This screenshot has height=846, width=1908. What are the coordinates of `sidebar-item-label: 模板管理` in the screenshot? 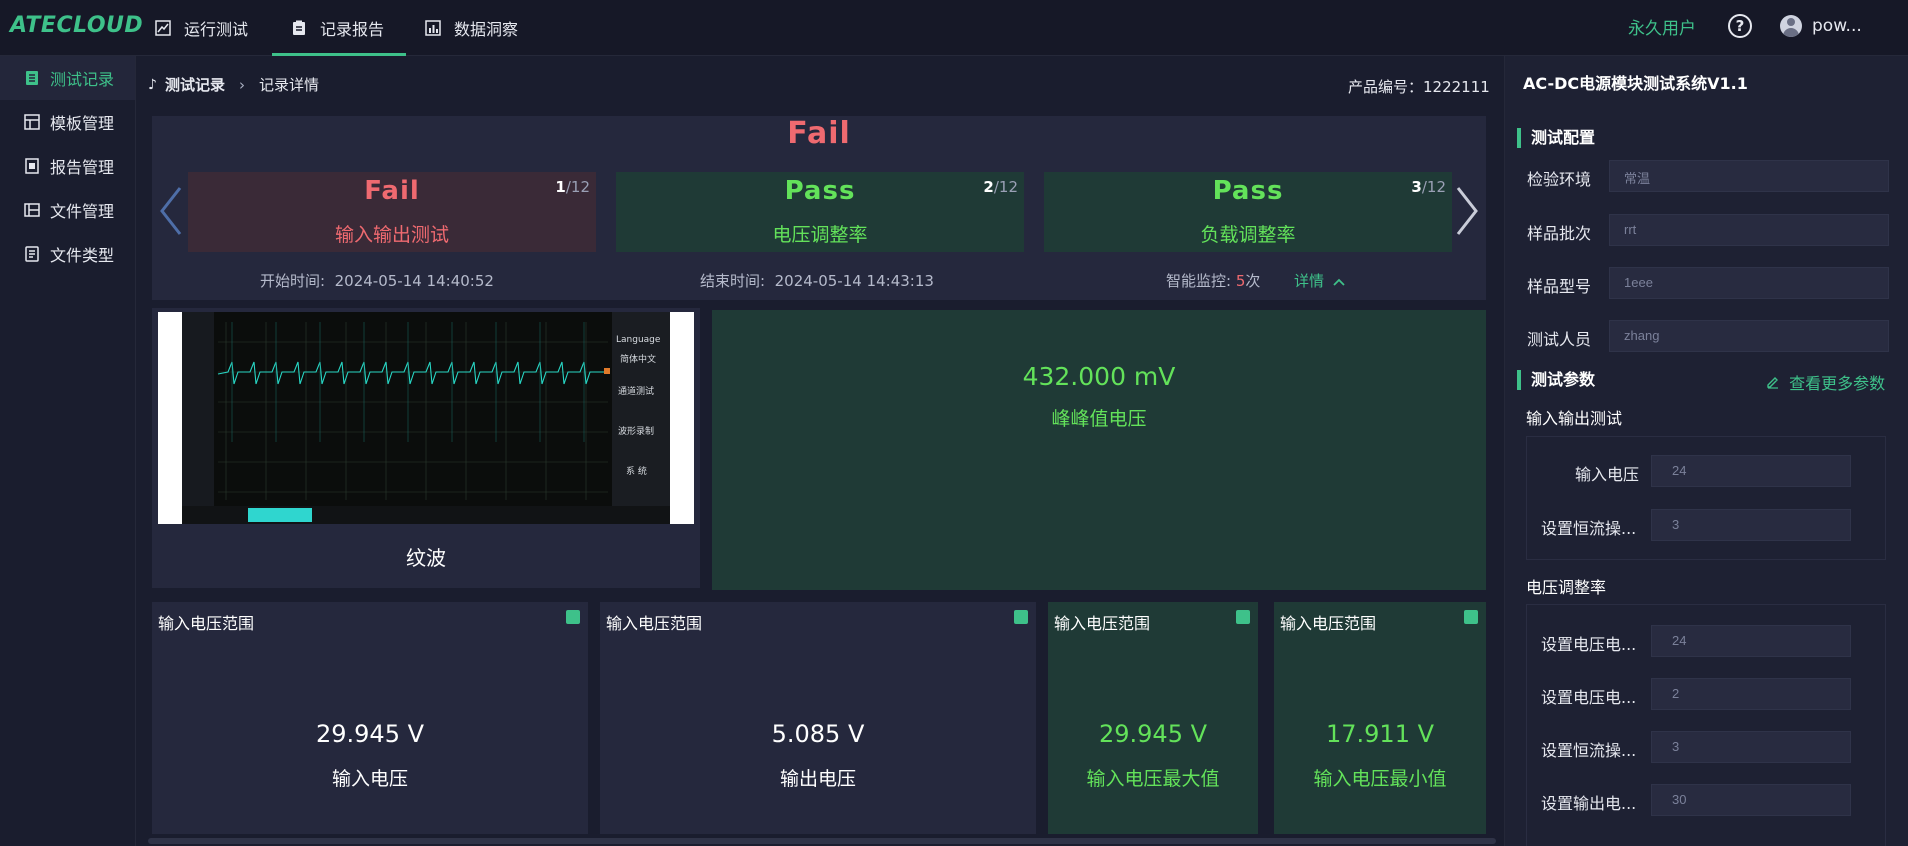 It's located at (82, 123).